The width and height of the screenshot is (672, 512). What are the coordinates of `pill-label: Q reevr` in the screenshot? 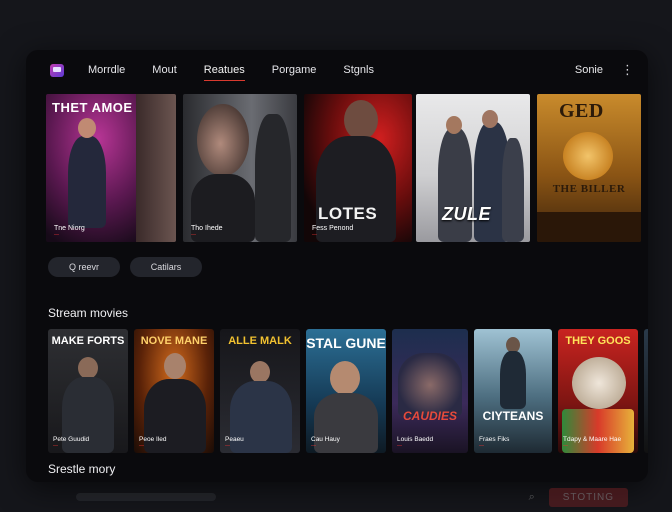 It's located at (83, 267).